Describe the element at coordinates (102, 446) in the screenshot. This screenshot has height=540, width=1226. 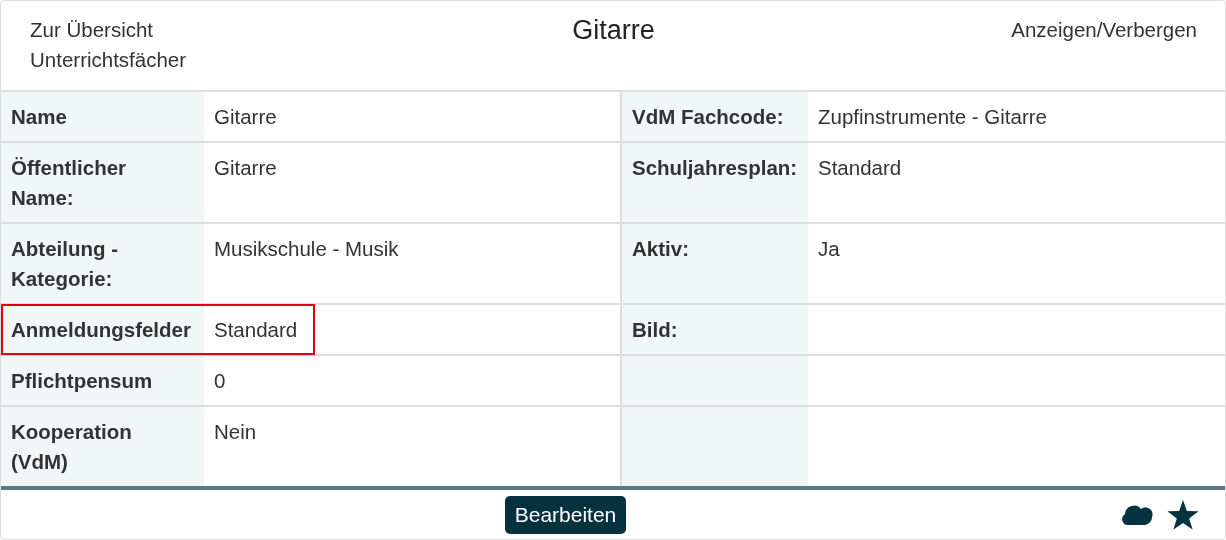
I see `field-label: Kooperation (VdM)` at that location.